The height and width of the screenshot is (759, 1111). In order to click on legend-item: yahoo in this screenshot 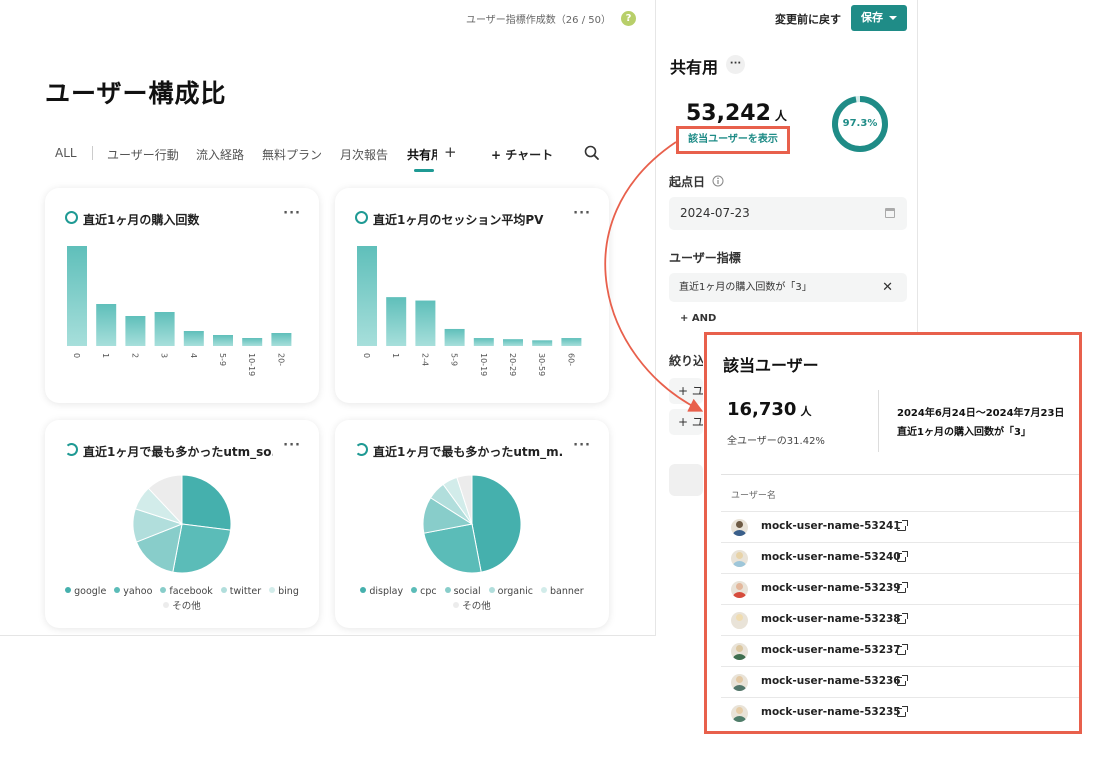, I will do `click(133, 591)`.